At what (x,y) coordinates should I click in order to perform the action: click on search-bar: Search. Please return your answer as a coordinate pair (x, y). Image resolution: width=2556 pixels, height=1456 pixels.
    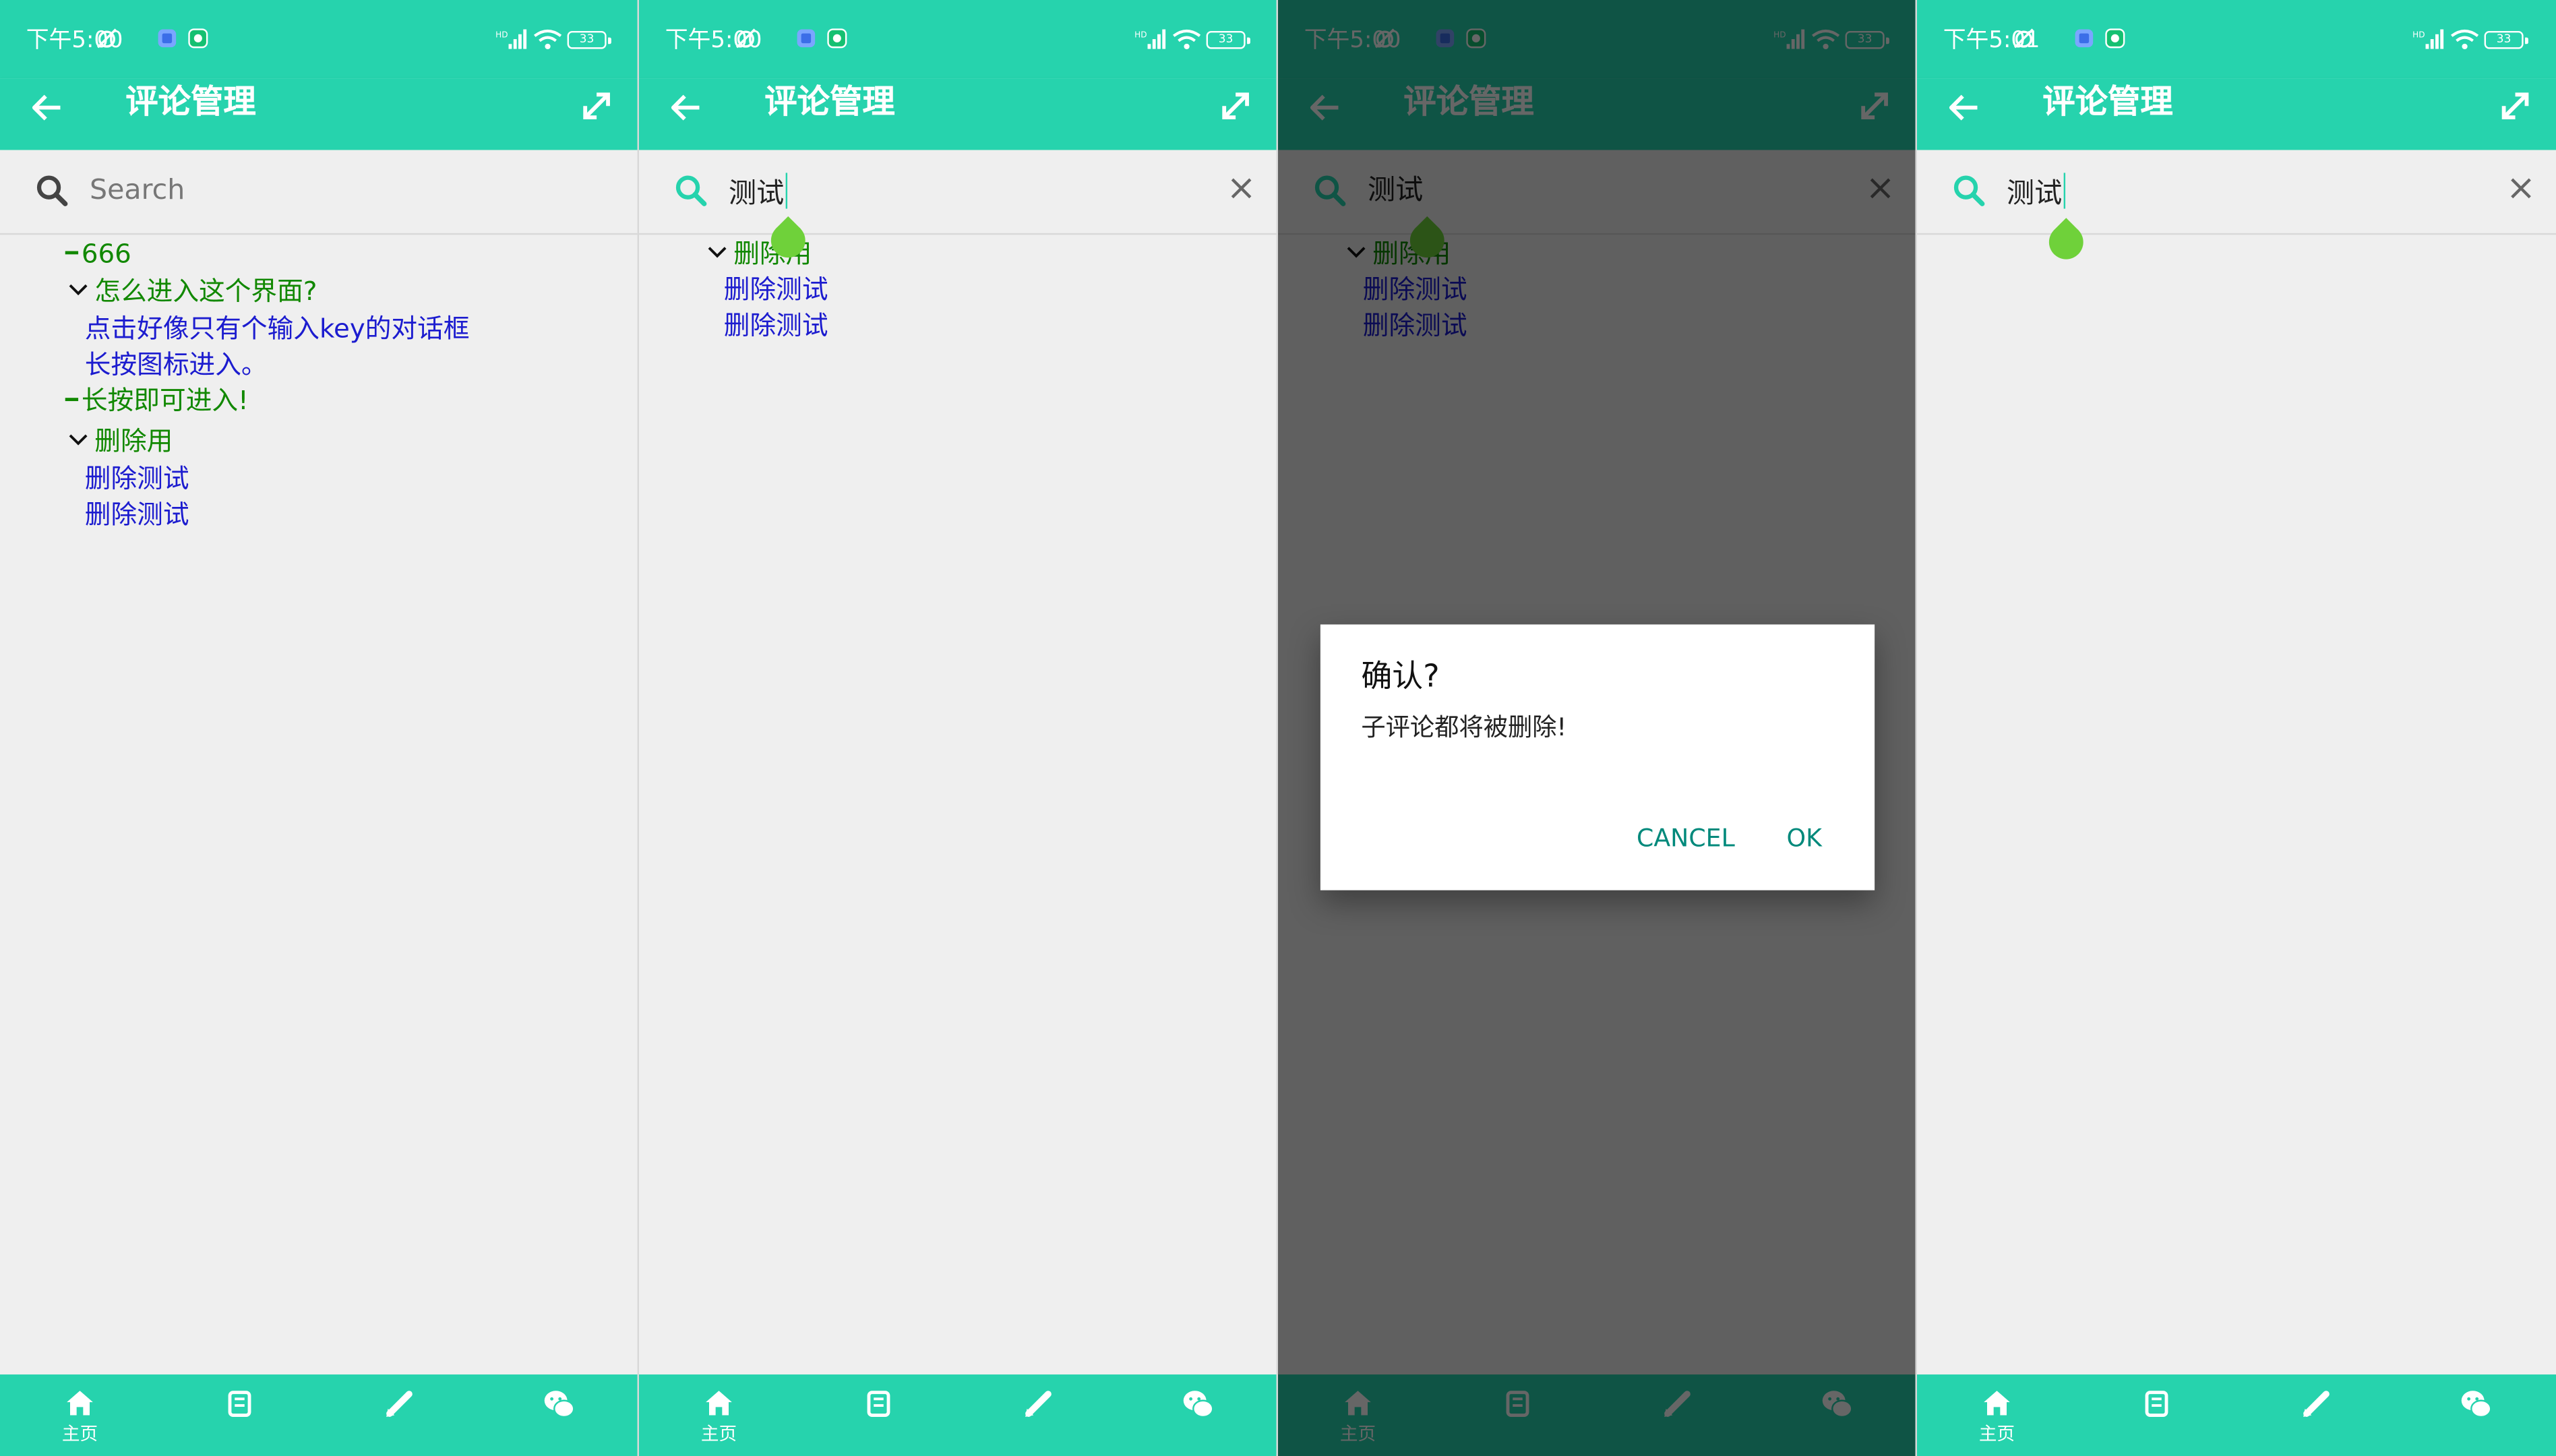
    Looking at the image, I should click on (319, 192).